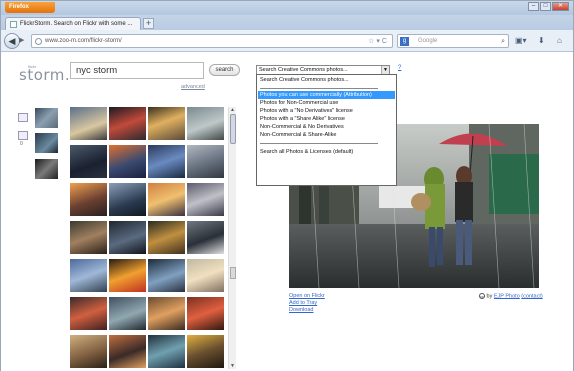 The height and width of the screenshot is (371, 574). What do you see at coordinates (232, 238) in the screenshot?
I see `results-scrollbar: ▲ ▼` at bounding box center [232, 238].